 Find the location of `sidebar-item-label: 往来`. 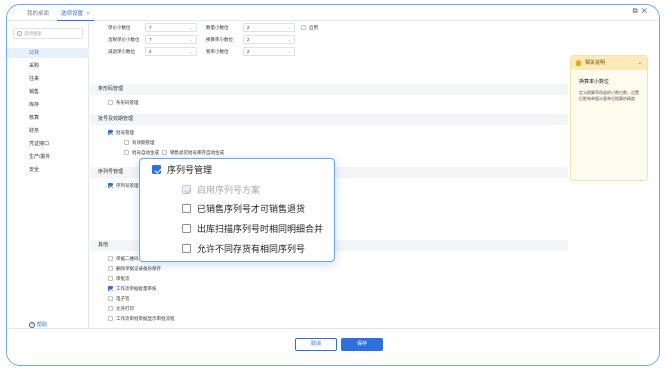

sidebar-item-label: 往来 is located at coordinates (34, 79).